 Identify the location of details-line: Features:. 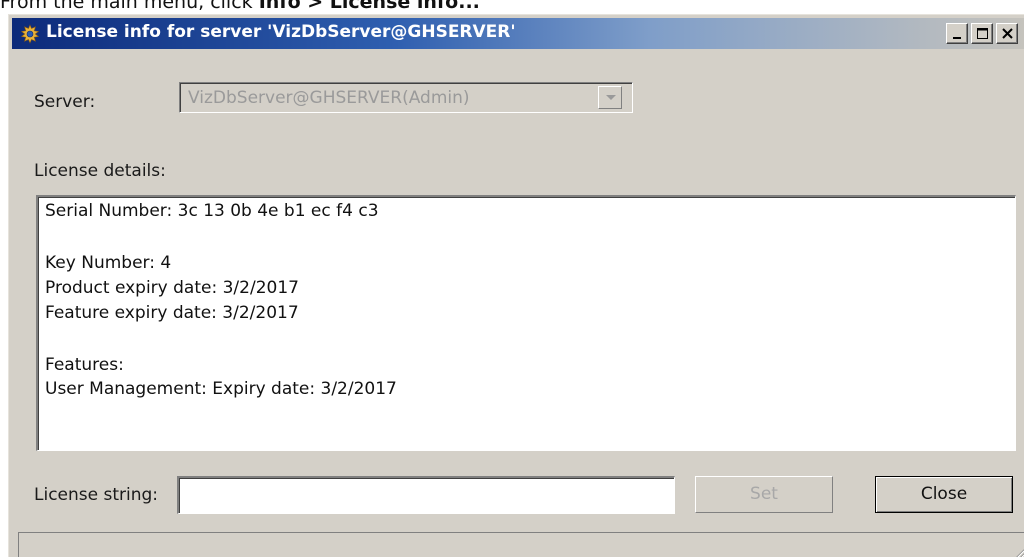
(84, 365).